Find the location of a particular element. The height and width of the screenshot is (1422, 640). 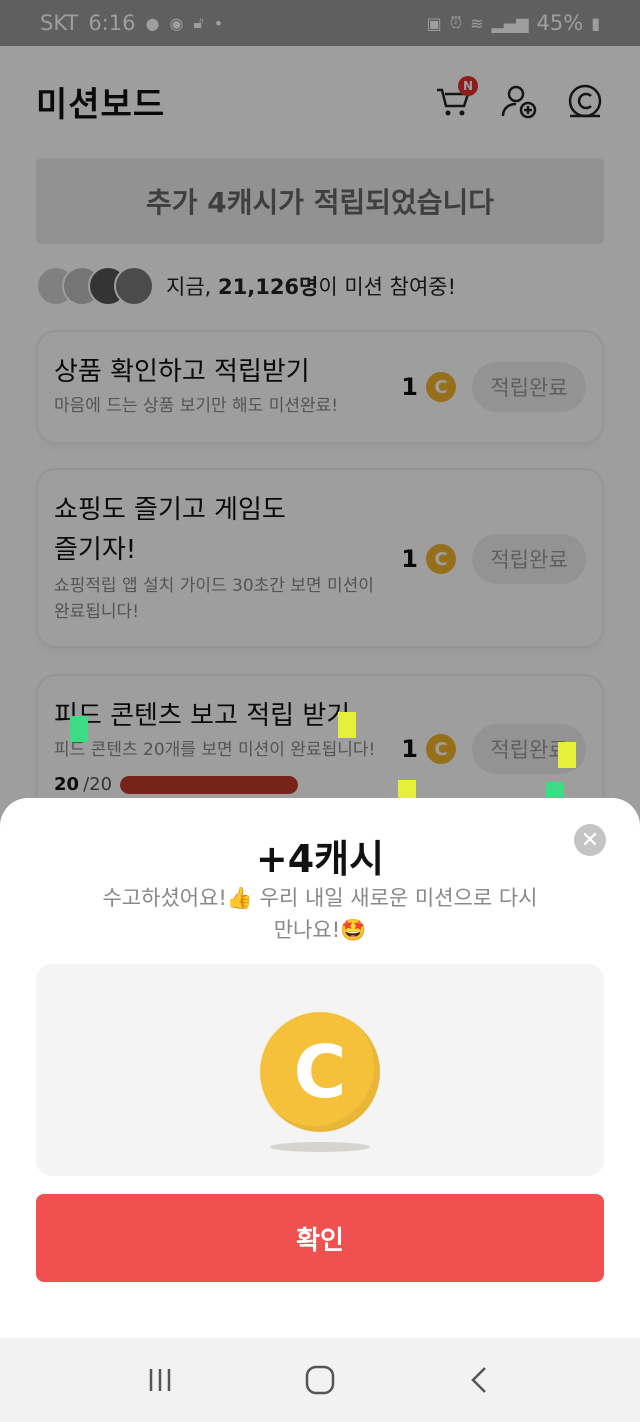

recent-apps-icon is located at coordinates (160, 1380).